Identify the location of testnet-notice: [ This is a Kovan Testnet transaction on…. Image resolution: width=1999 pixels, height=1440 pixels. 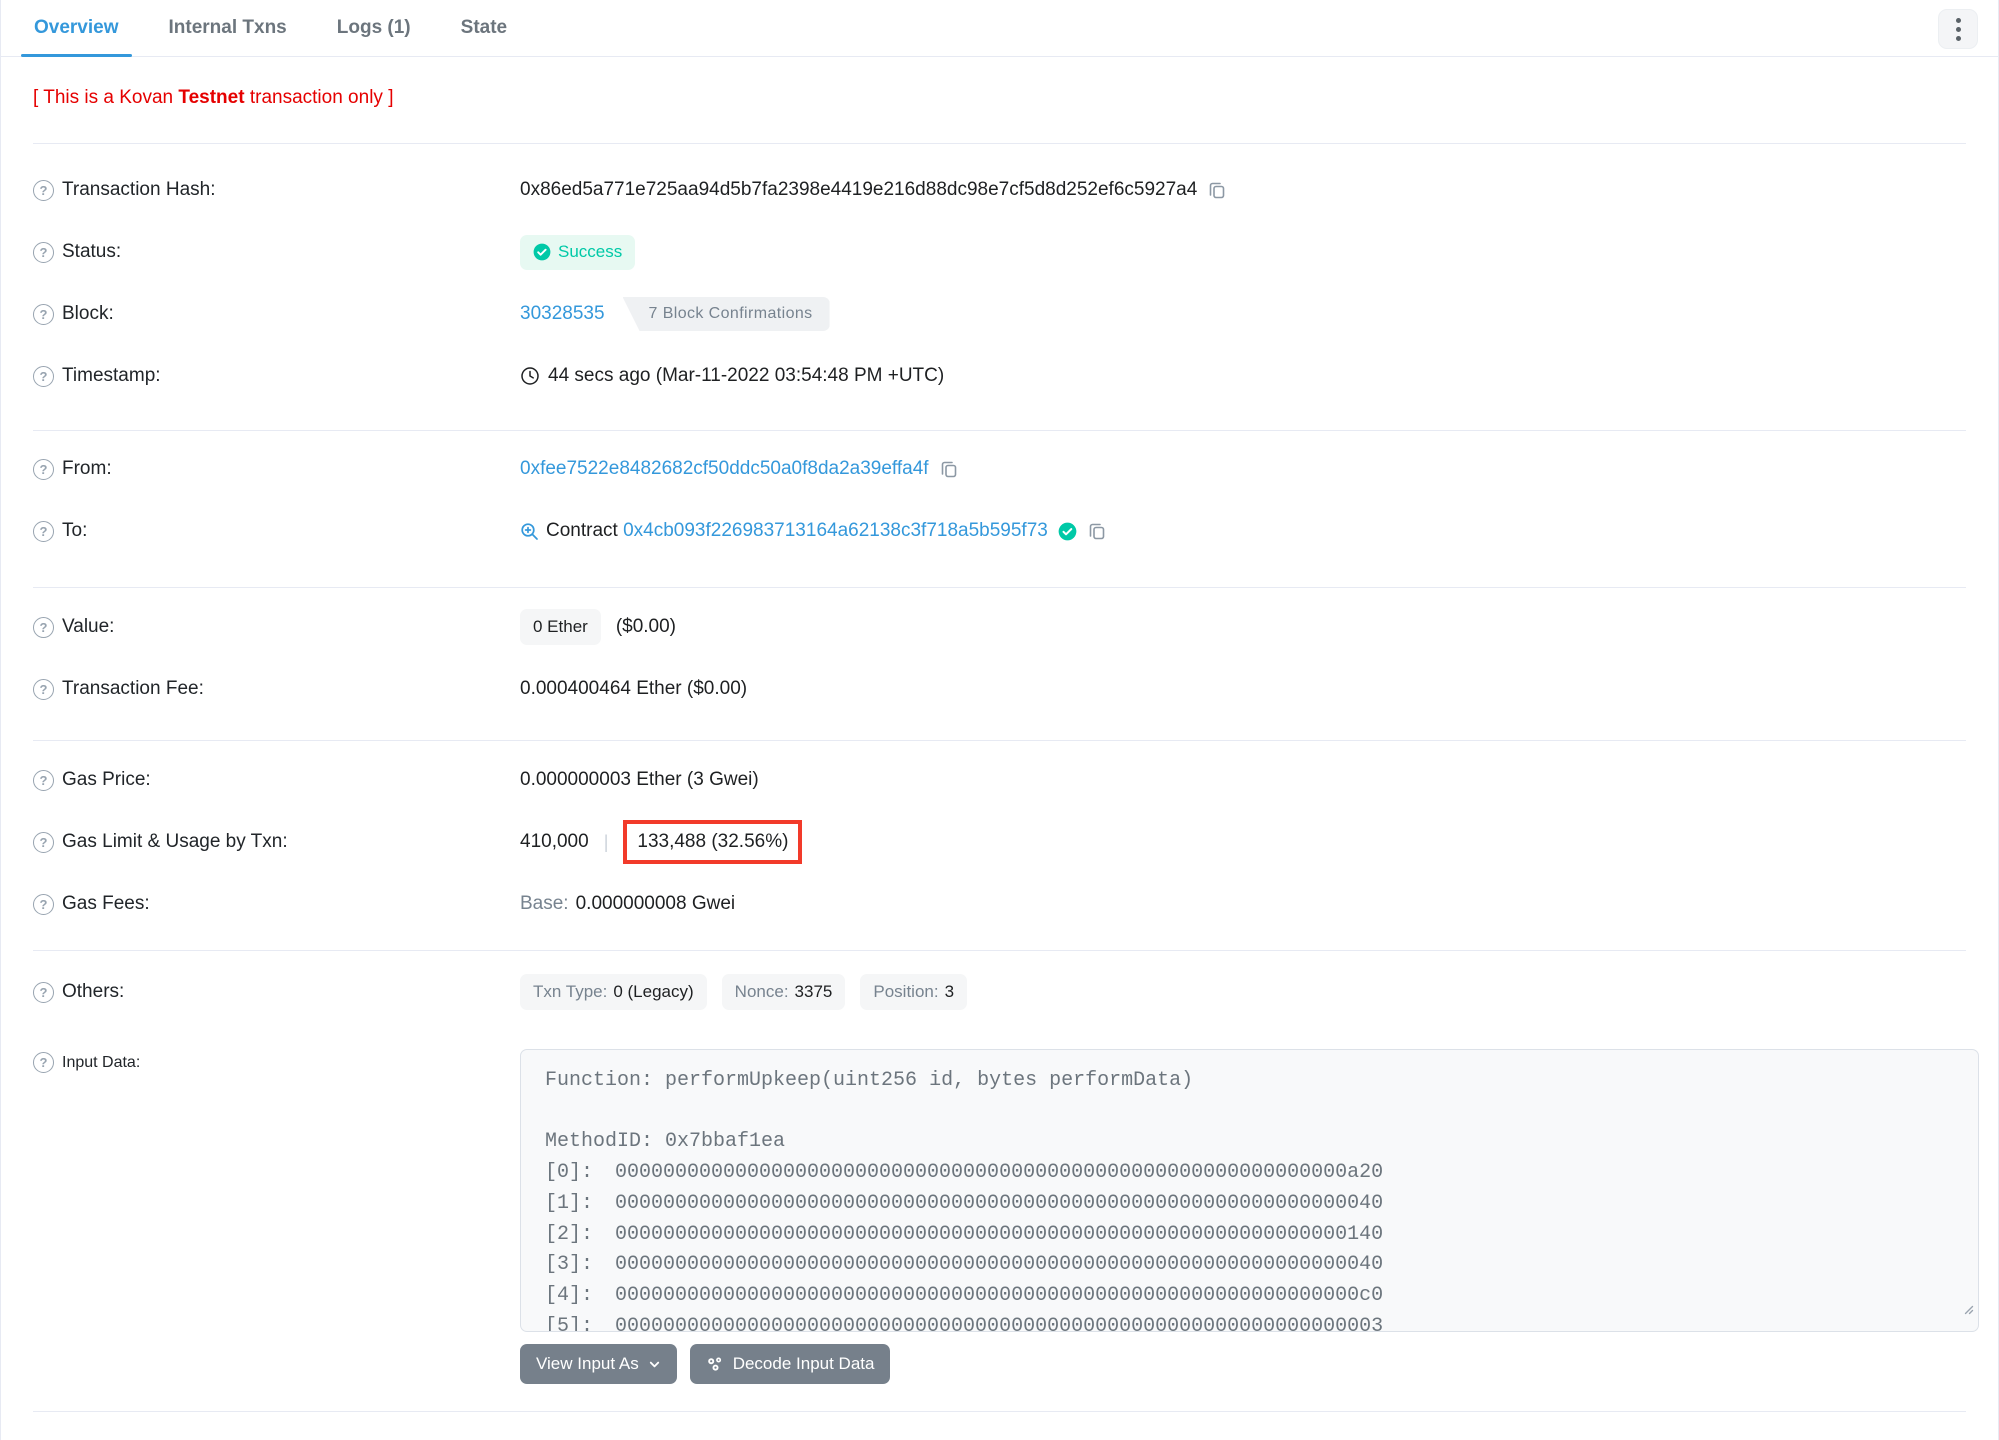
(999, 97).